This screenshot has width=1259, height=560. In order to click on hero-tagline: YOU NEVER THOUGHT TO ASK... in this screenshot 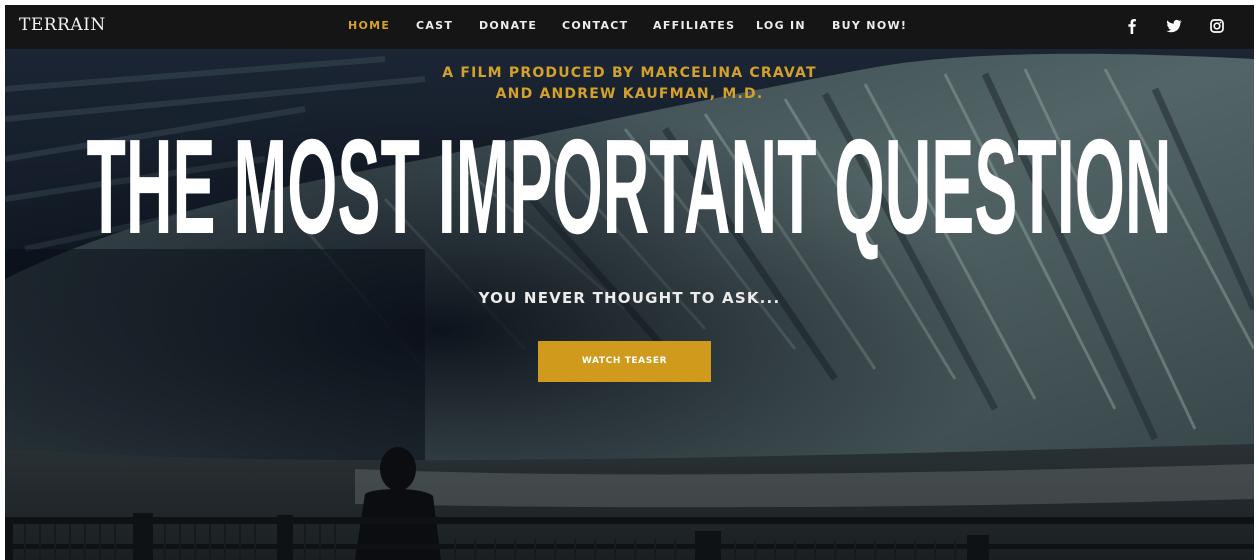, I will do `click(629, 298)`.